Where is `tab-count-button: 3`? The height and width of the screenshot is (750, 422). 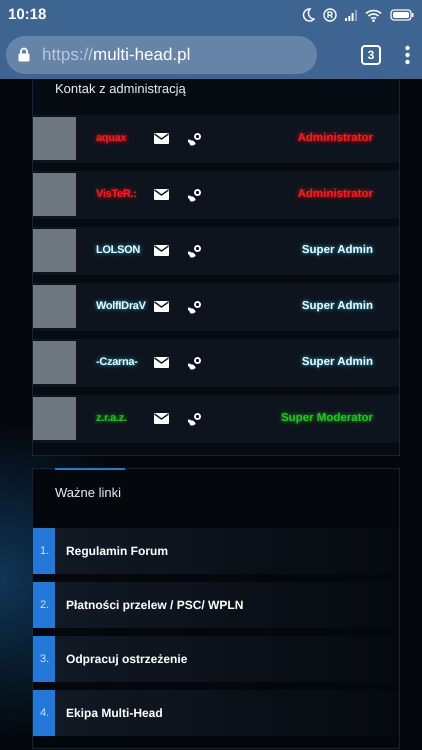
tab-count-button: 3 is located at coordinates (371, 54).